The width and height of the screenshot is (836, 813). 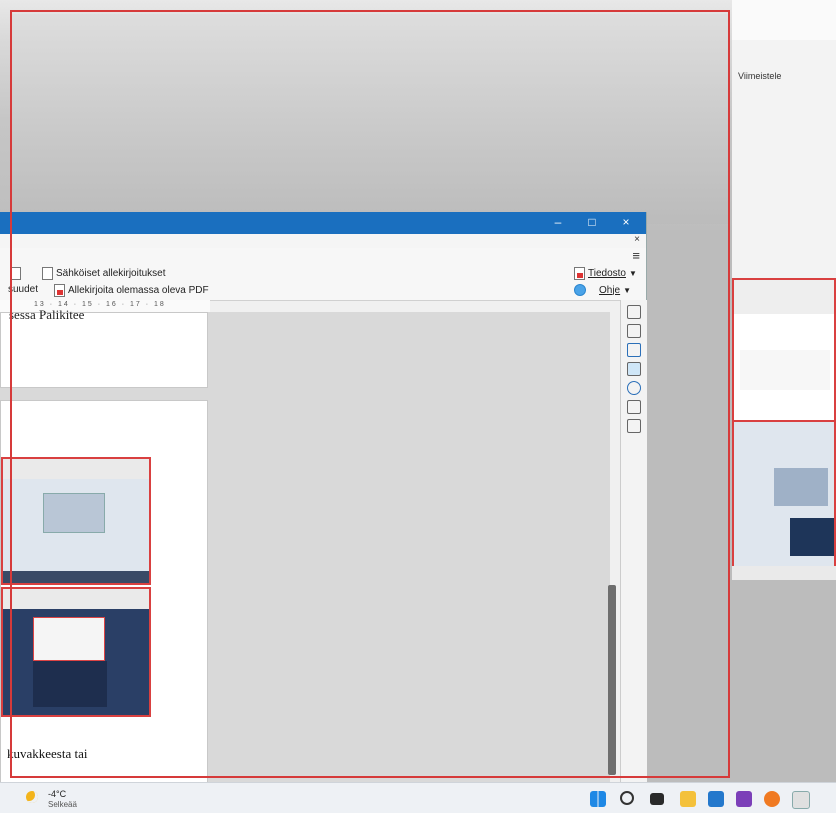 I want to click on taskbar: -4°C Selkeää, so click(x=418, y=797).